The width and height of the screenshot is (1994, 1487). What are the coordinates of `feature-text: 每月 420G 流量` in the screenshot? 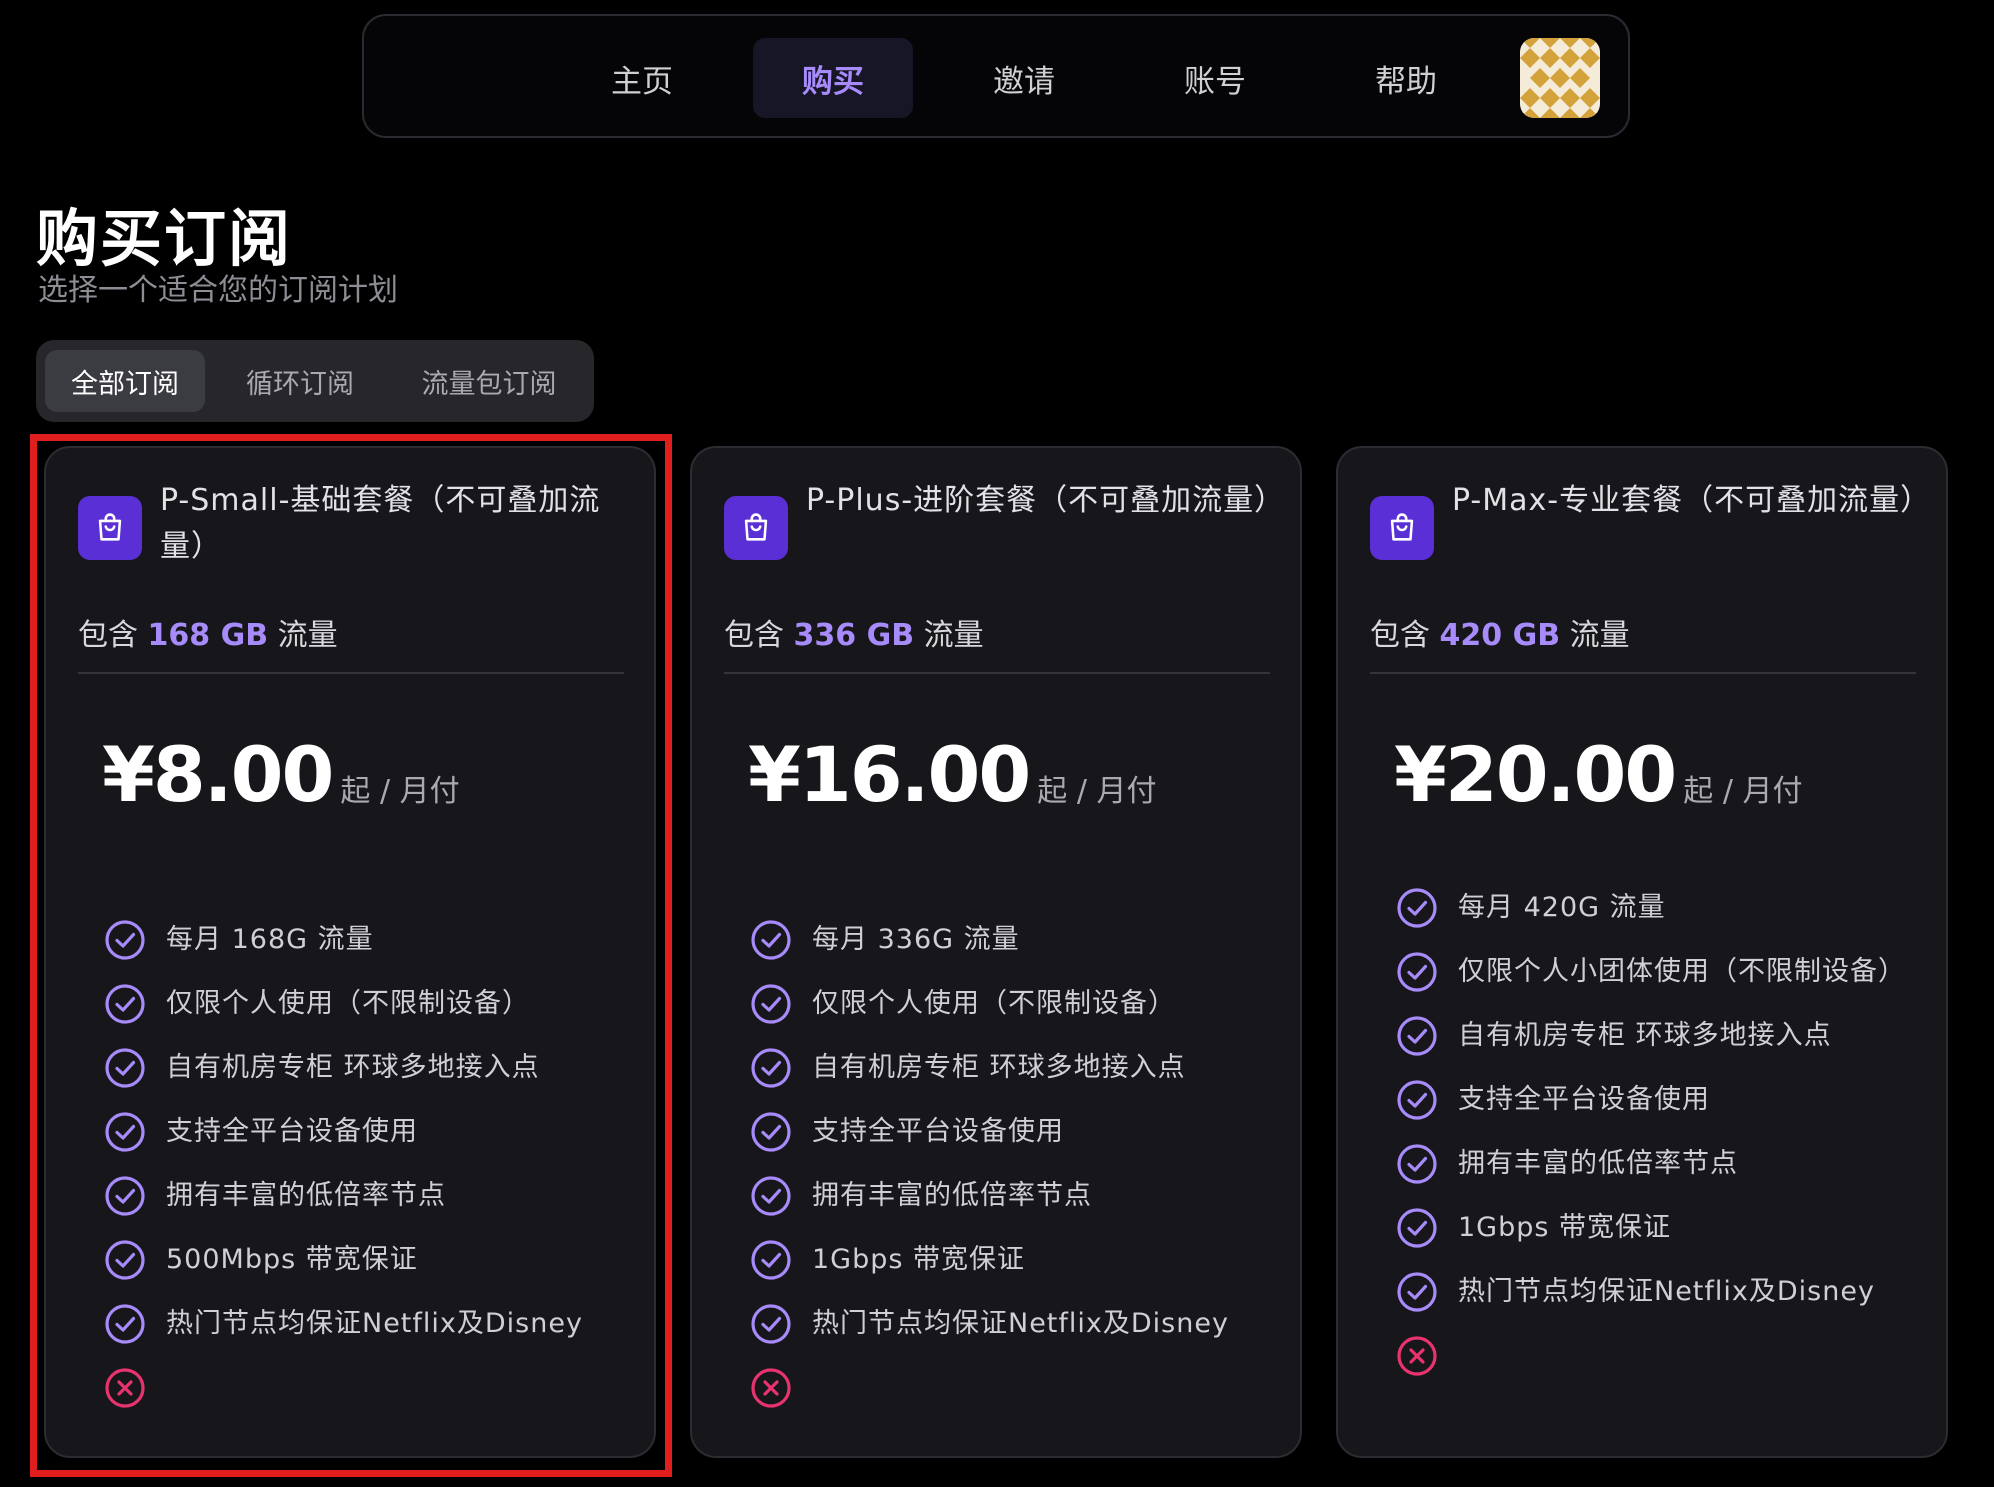 It's located at (1562, 907).